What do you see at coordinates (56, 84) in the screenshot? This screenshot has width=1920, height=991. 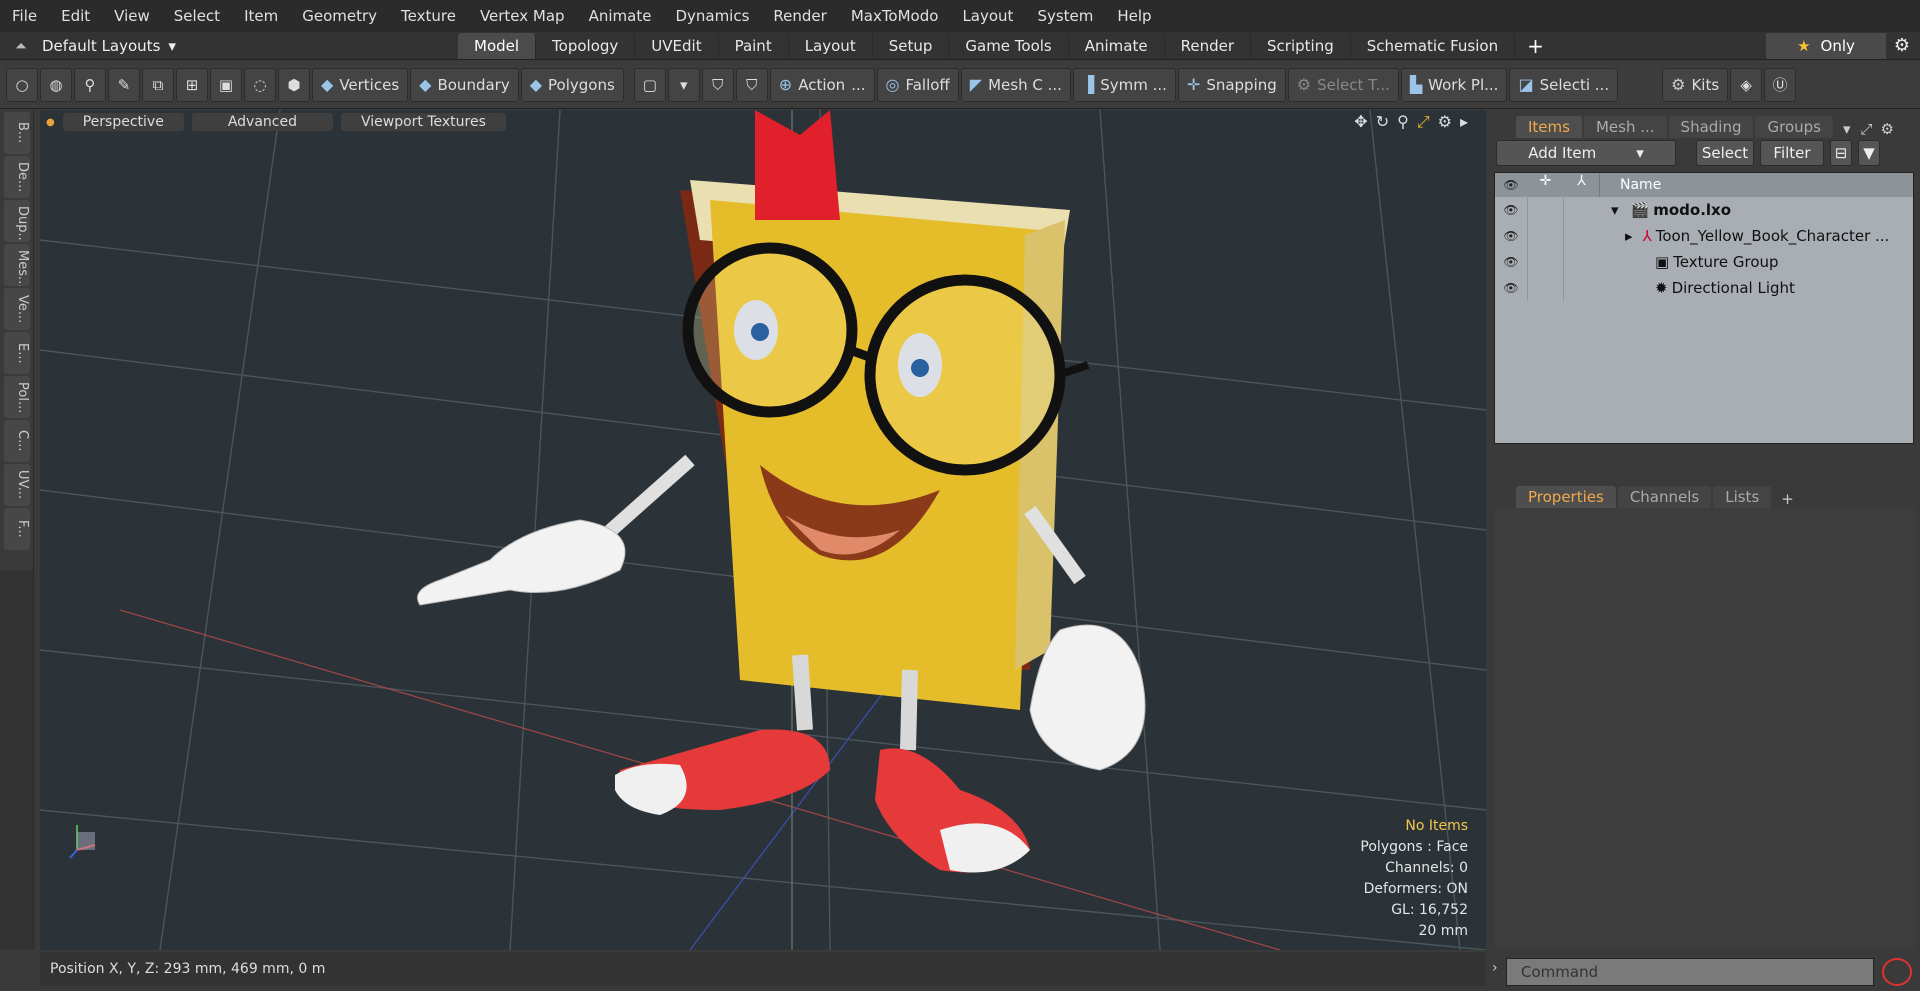 I see `globe-icon: ◍` at bounding box center [56, 84].